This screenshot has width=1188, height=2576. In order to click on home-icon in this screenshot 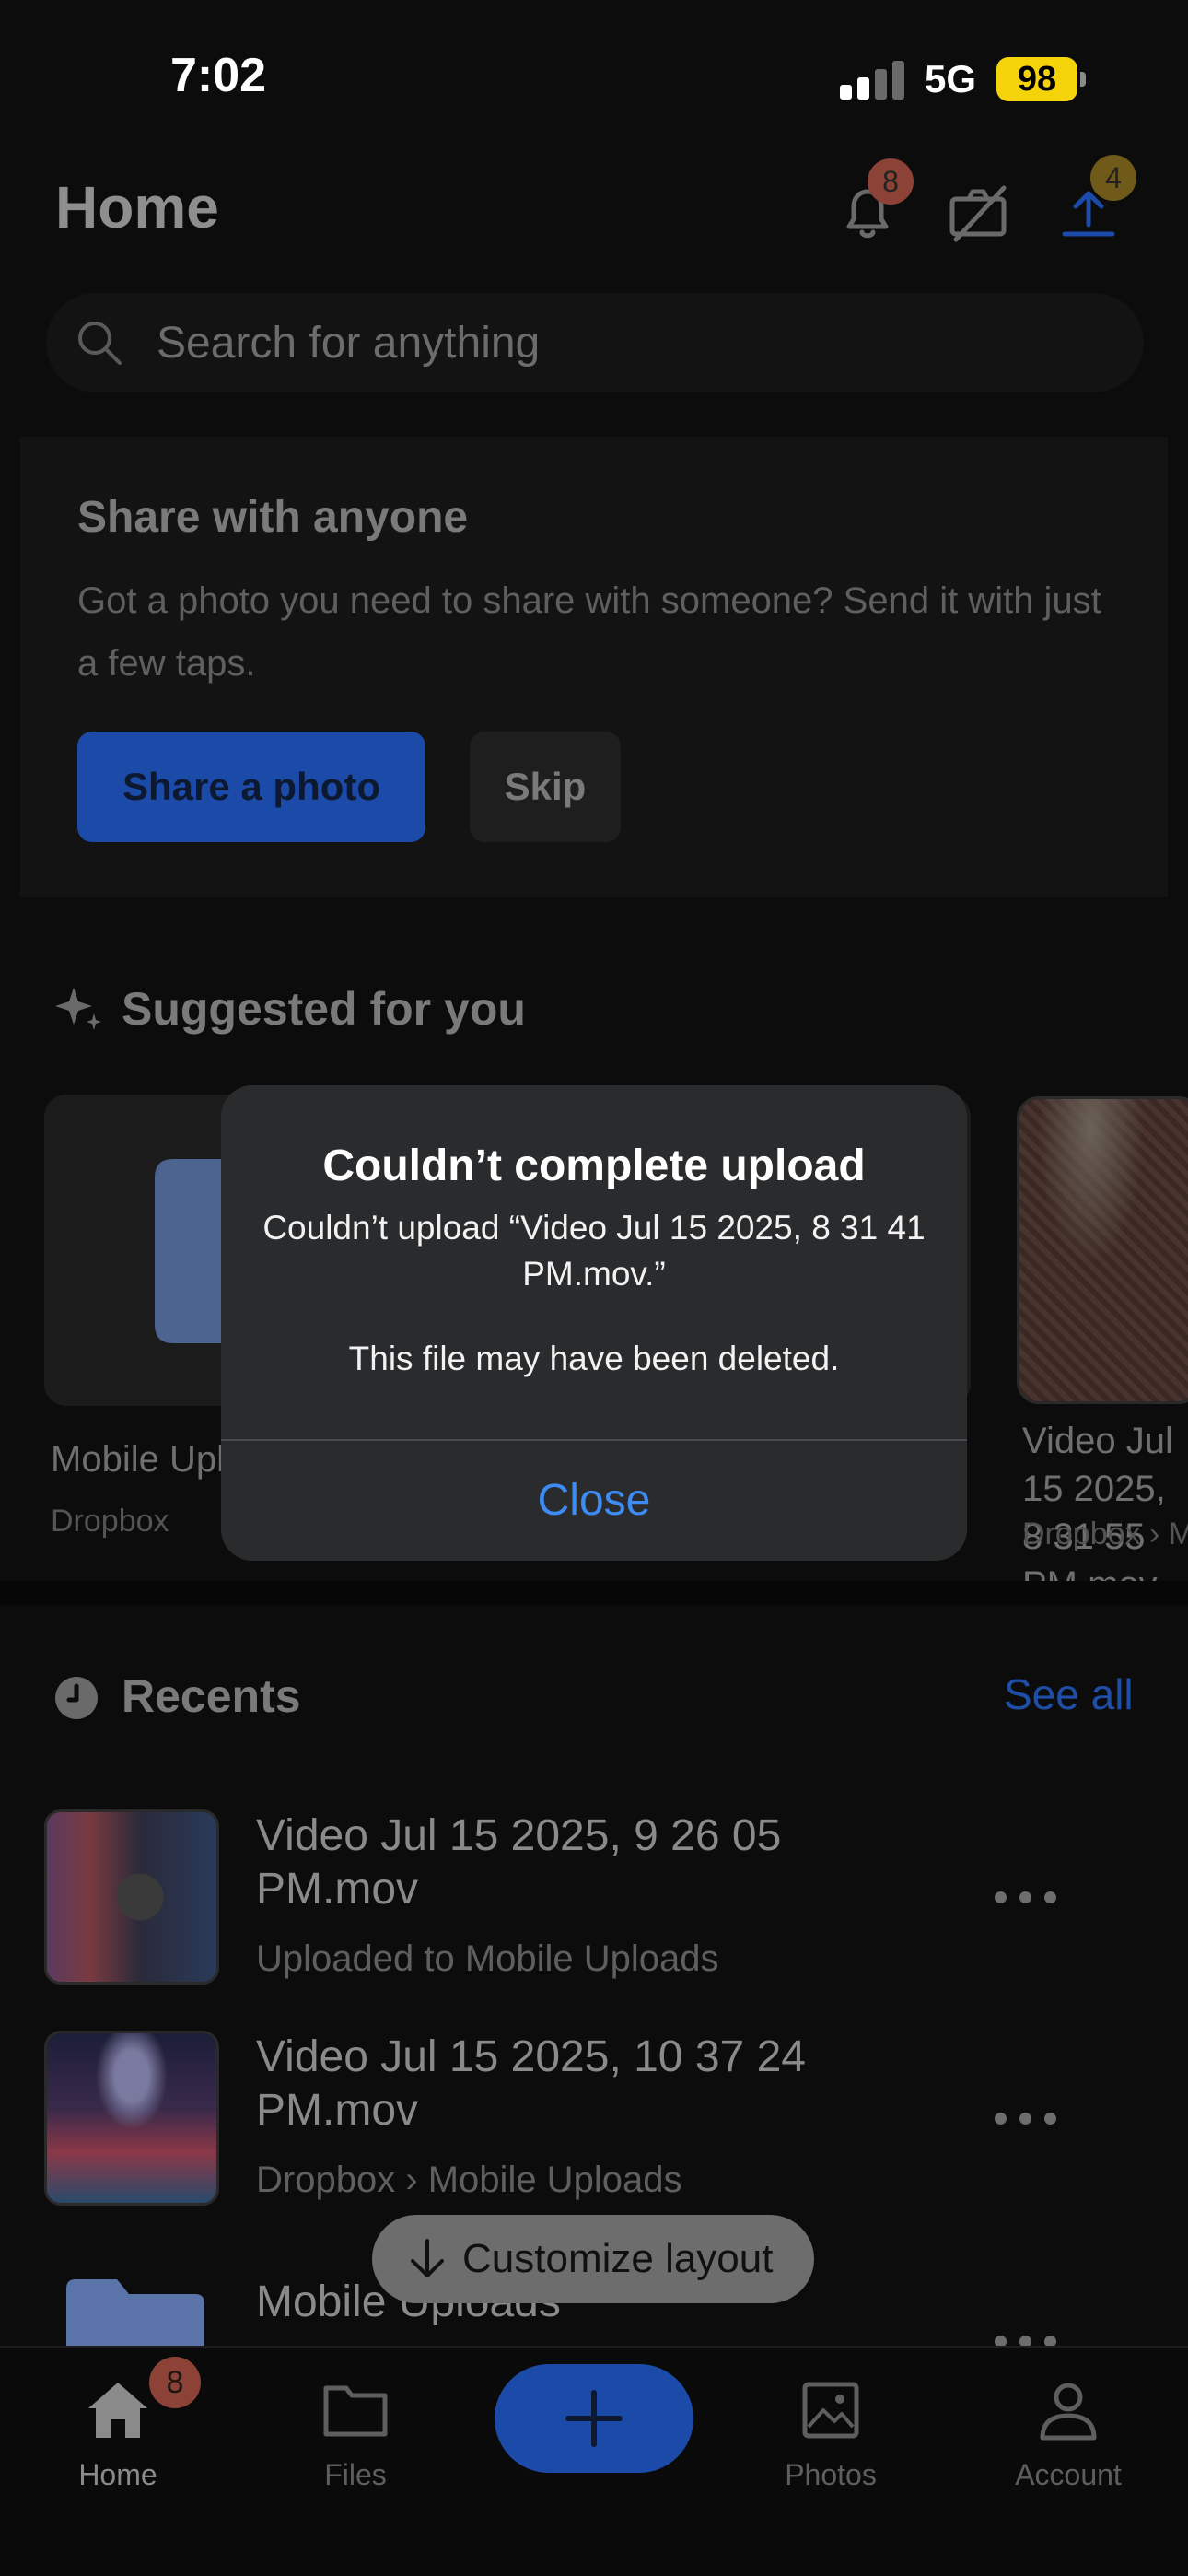, I will do `click(117, 2410)`.